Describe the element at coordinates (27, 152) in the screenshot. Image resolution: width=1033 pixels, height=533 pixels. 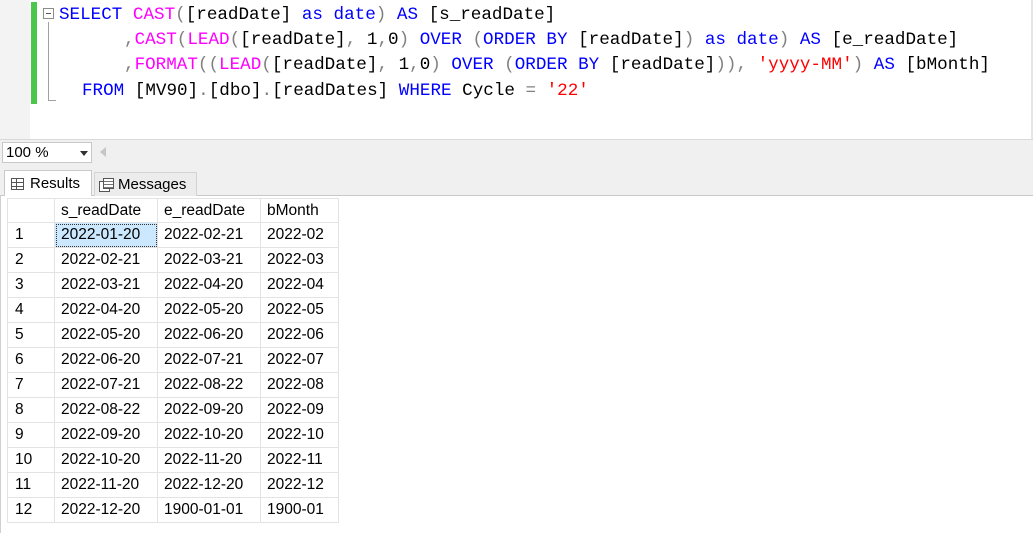
I see `zoom-value: 100 %` at that location.